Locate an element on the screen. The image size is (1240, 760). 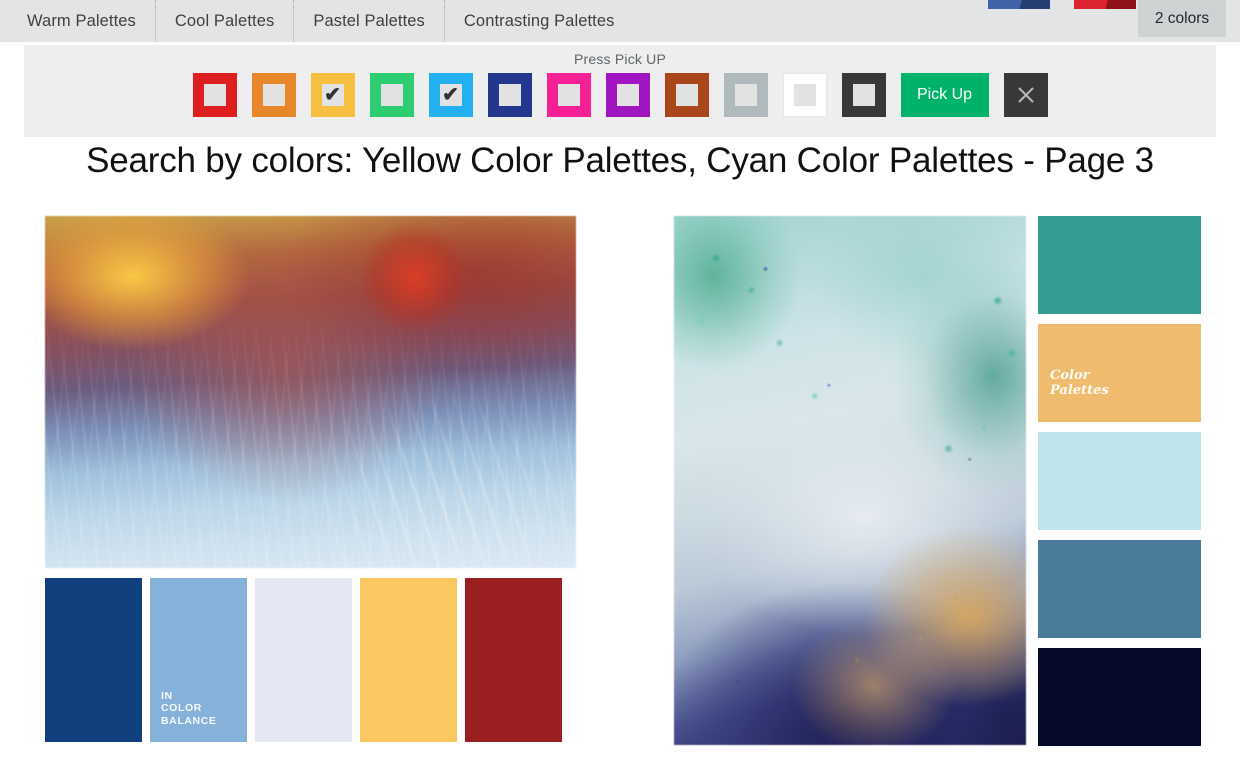
selected-colors-count-badge: 2 colors is located at coordinates (1182, 18).